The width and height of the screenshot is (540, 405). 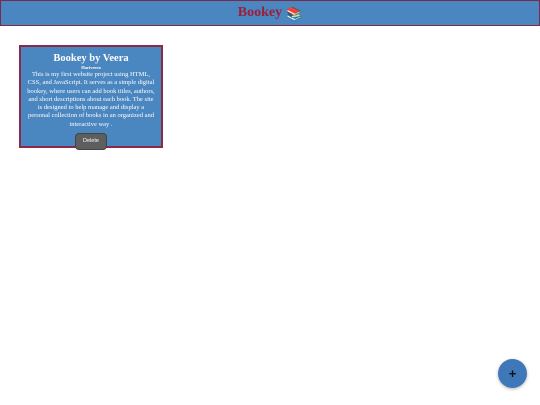 I want to click on books-icon: 📚, so click(x=294, y=13).